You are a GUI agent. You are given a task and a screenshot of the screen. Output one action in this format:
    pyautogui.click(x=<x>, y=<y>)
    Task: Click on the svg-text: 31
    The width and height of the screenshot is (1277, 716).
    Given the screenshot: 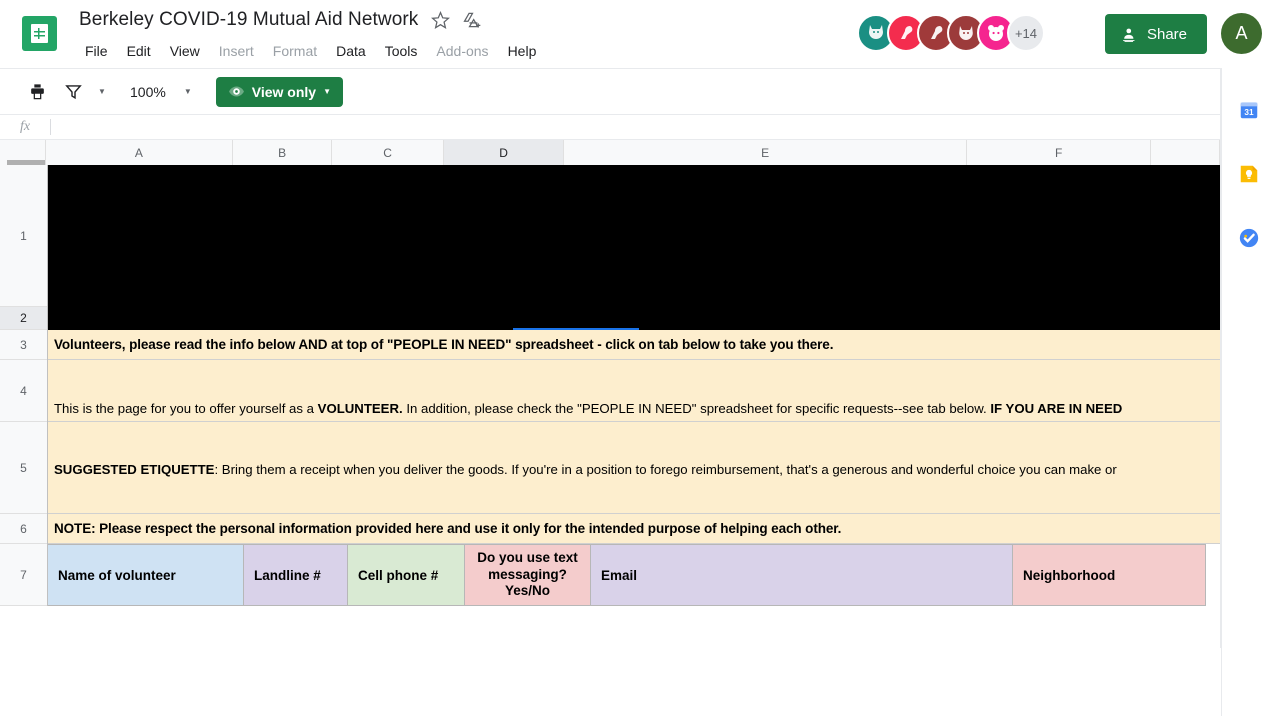 What is the action you would take?
    pyautogui.click(x=1249, y=112)
    